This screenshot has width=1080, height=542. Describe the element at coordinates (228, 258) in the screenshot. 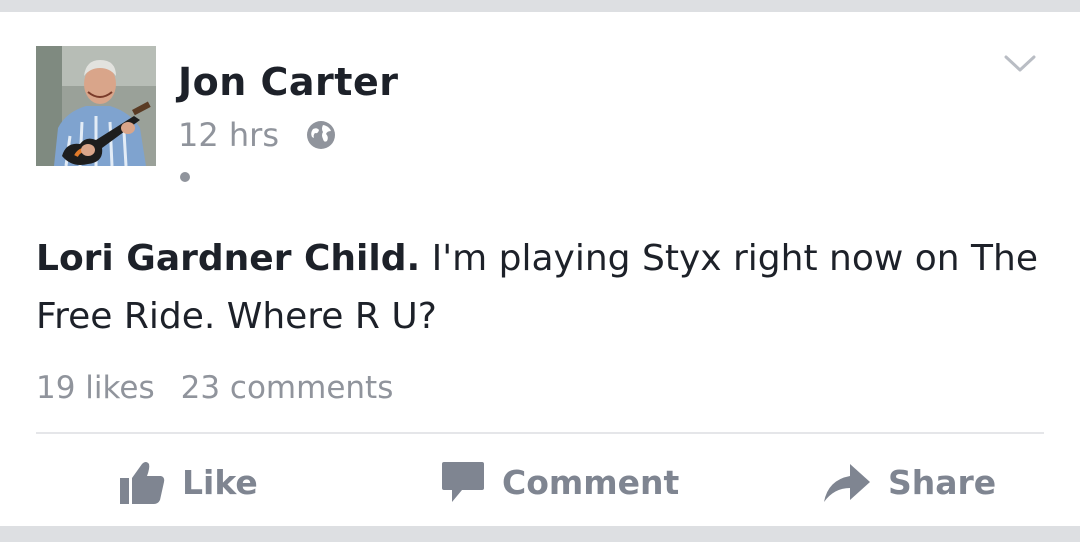

I see `mention-link: Lori Gardner Child.` at that location.